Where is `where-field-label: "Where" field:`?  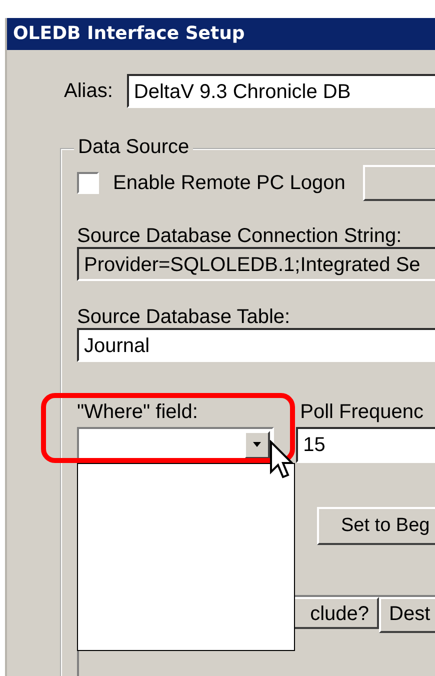
where-field-label: "Where" field: is located at coordinates (138, 412).